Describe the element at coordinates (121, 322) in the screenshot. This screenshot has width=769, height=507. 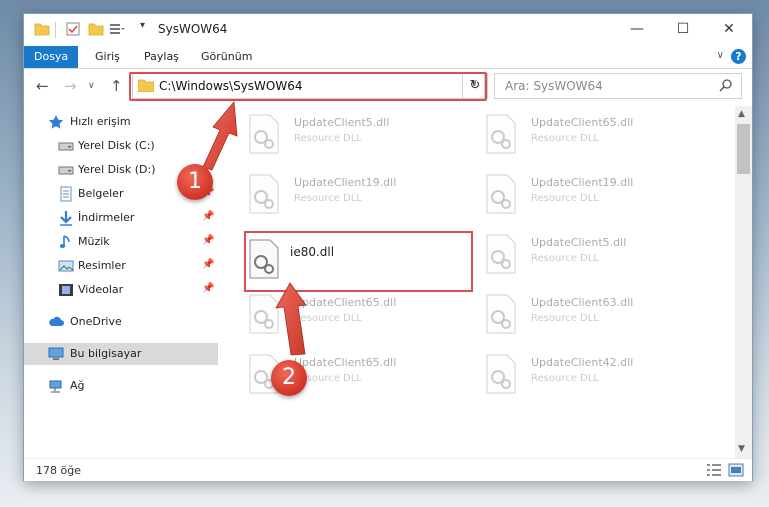
I see `sidebar-item-onedrive: OneDrive` at that location.